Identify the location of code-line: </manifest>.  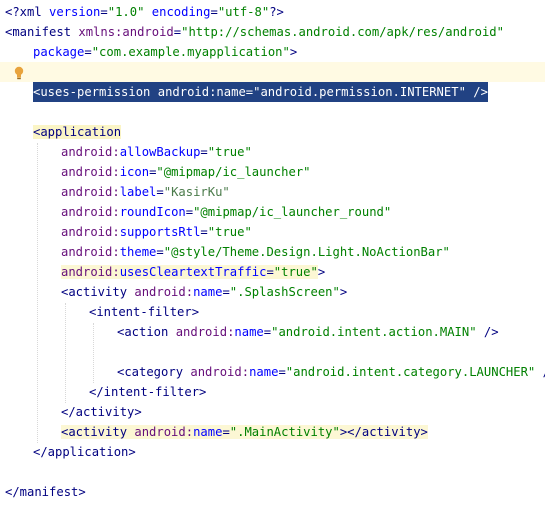
(272, 492).